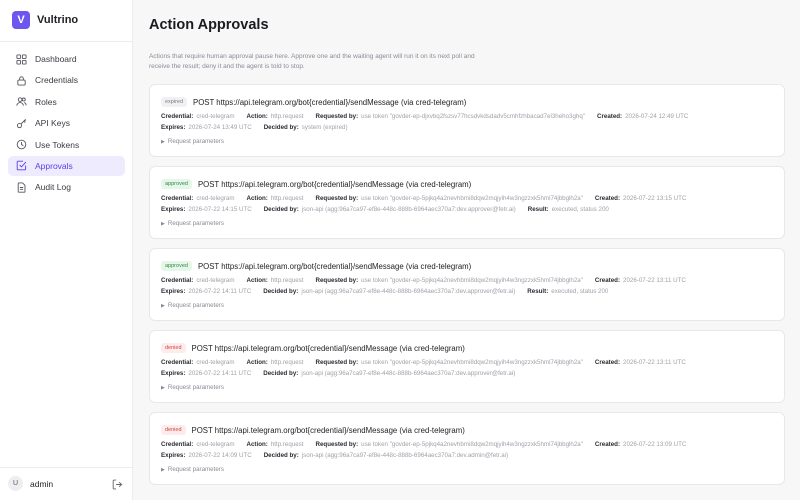 Image resolution: width=800 pixels, height=500 pixels. What do you see at coordinates (46, 101) in the screenshot?
I see `sidebar-item-label: Roles` at bounding box center [46, 101].